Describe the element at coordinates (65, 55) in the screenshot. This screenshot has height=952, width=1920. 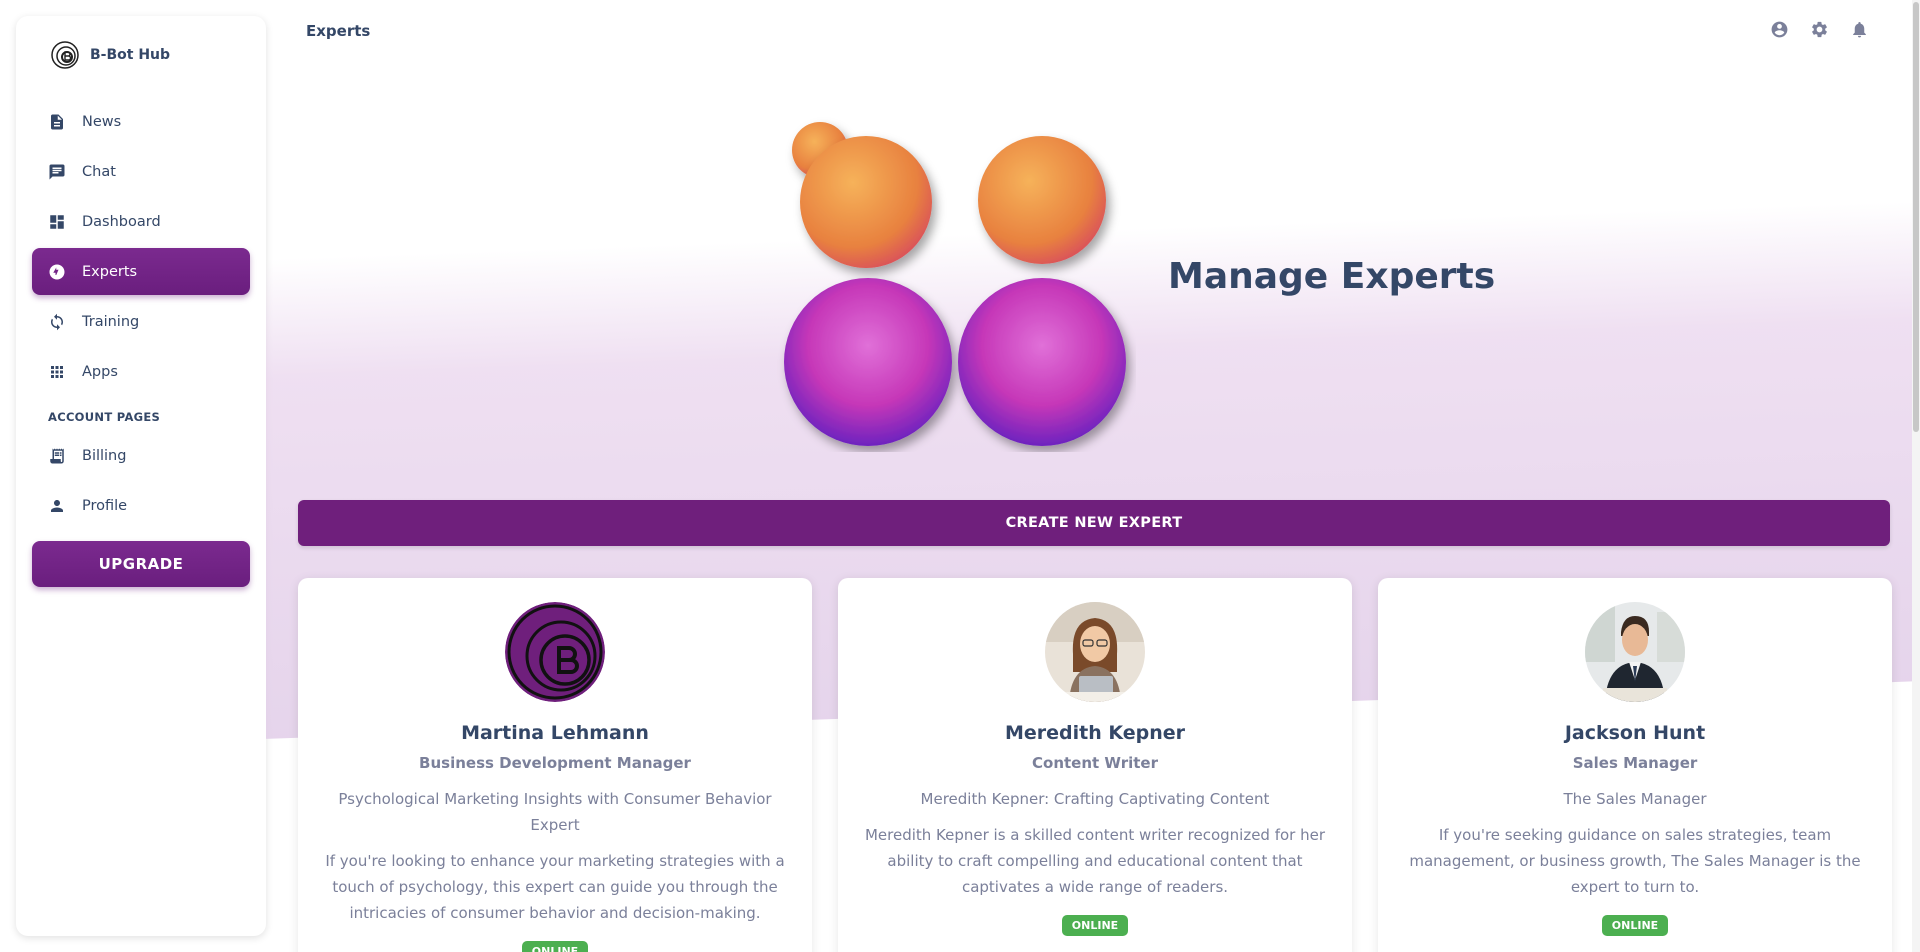
I see `b-bot-logo-icon` at that location.